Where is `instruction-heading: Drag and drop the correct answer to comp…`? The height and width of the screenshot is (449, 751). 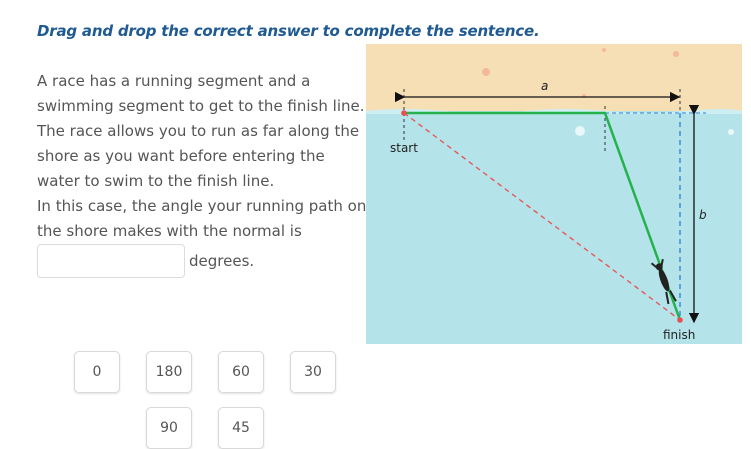
instruction-heading: Drag and drop the correct answer to comp… is located at coordinates (288, 31).